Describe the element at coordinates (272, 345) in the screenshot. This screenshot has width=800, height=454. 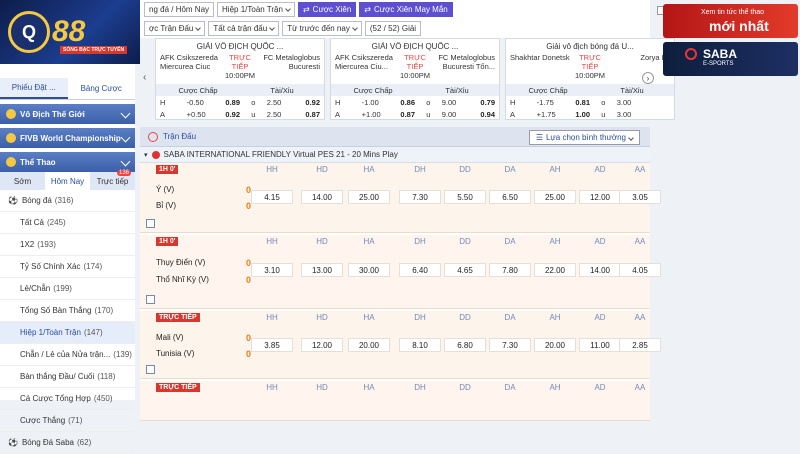
I see `odds-button: 3.85` at that location.